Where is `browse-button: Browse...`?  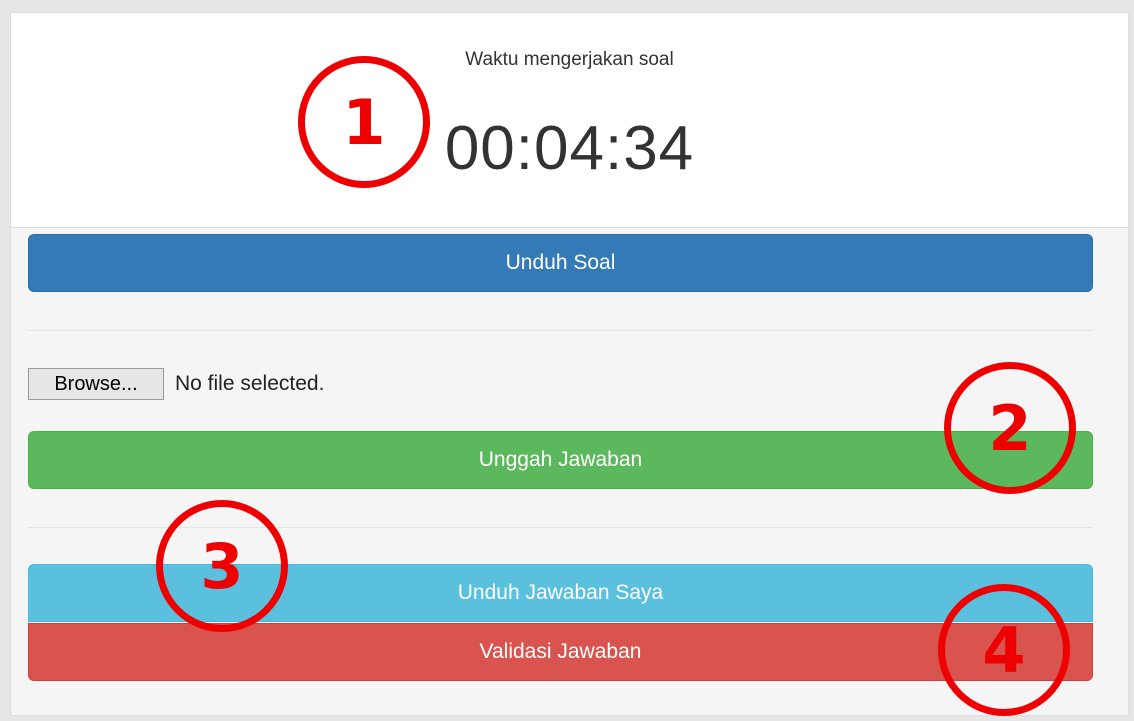
browse-button: Browse... is located at coordinates (96, 384).